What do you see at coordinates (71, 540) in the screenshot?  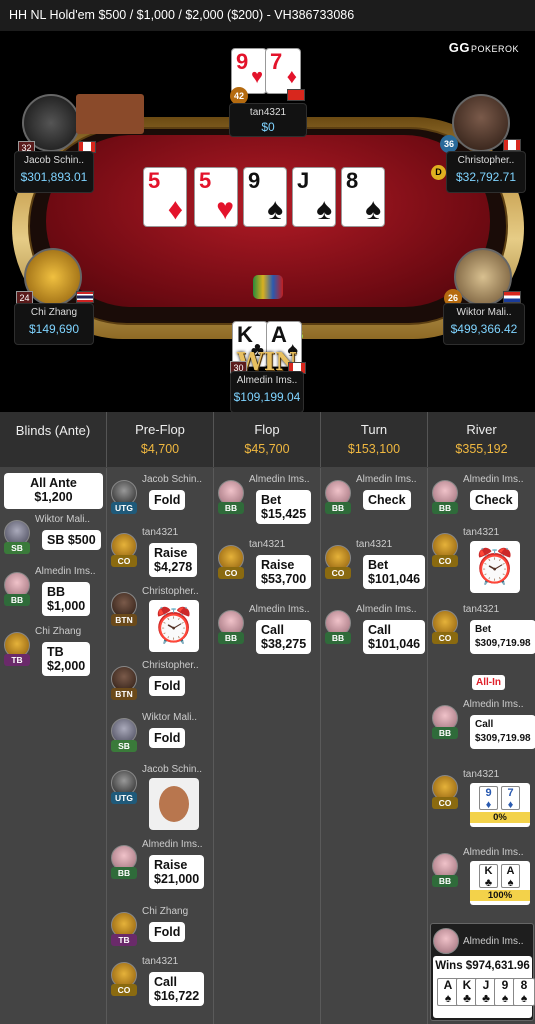 I see `action-label: SB $500` at bounding box center [71, 540].